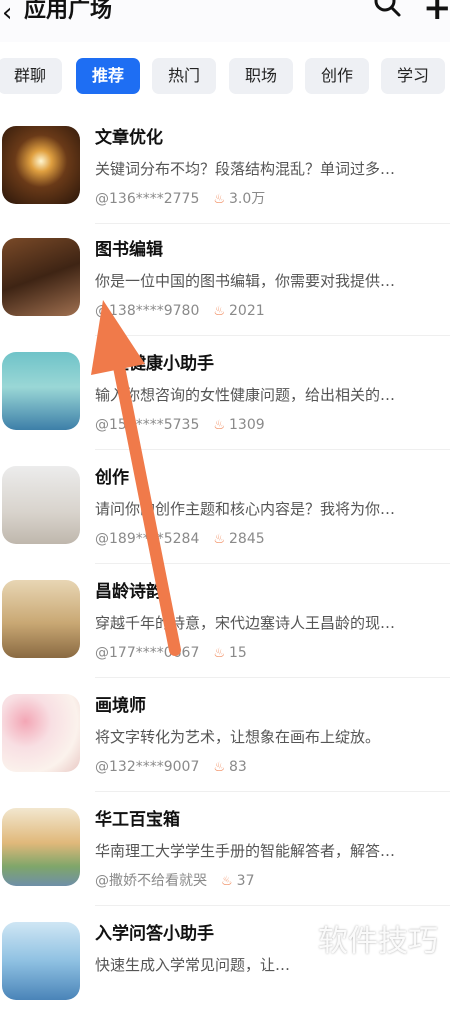  What do you see at coordinates (247, 539) in the screenshot?
I see `heat-count: 2845` at bounding box center [247, 539].